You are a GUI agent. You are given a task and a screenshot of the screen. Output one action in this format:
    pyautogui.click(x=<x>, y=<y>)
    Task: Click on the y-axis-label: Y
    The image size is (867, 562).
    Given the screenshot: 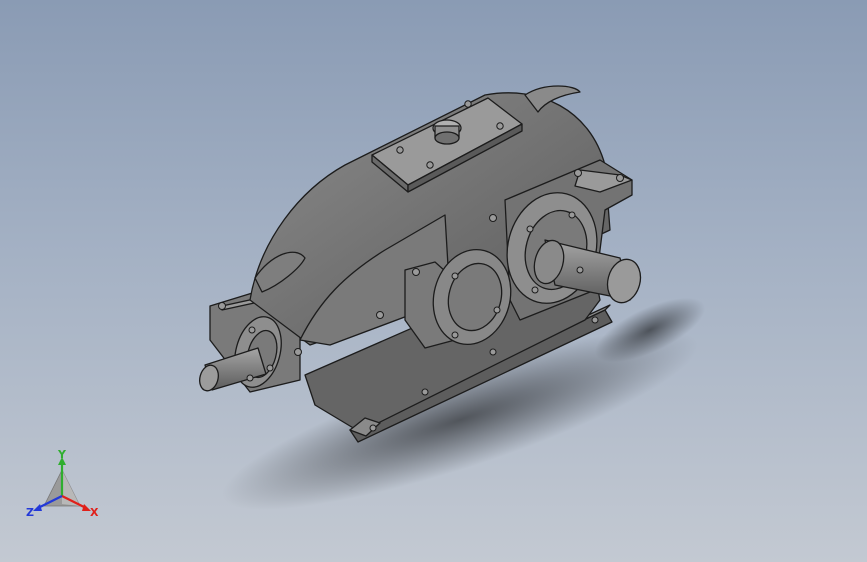 What is the action you would take?
    pyautogui.click(x=62, y=454)
    